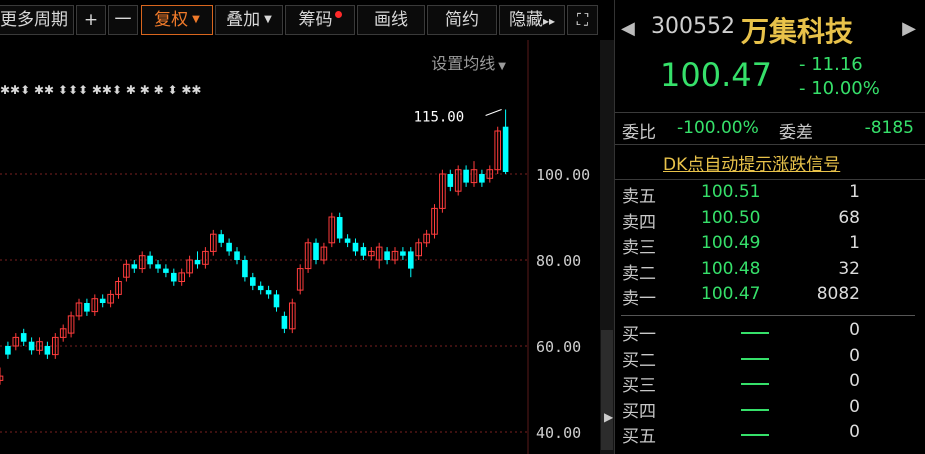 The height and width of the screenshot is (454, 925). Describe the element at coordinates (831, 64) in the screenshot. I see `change-value: - 11.16` at that location.